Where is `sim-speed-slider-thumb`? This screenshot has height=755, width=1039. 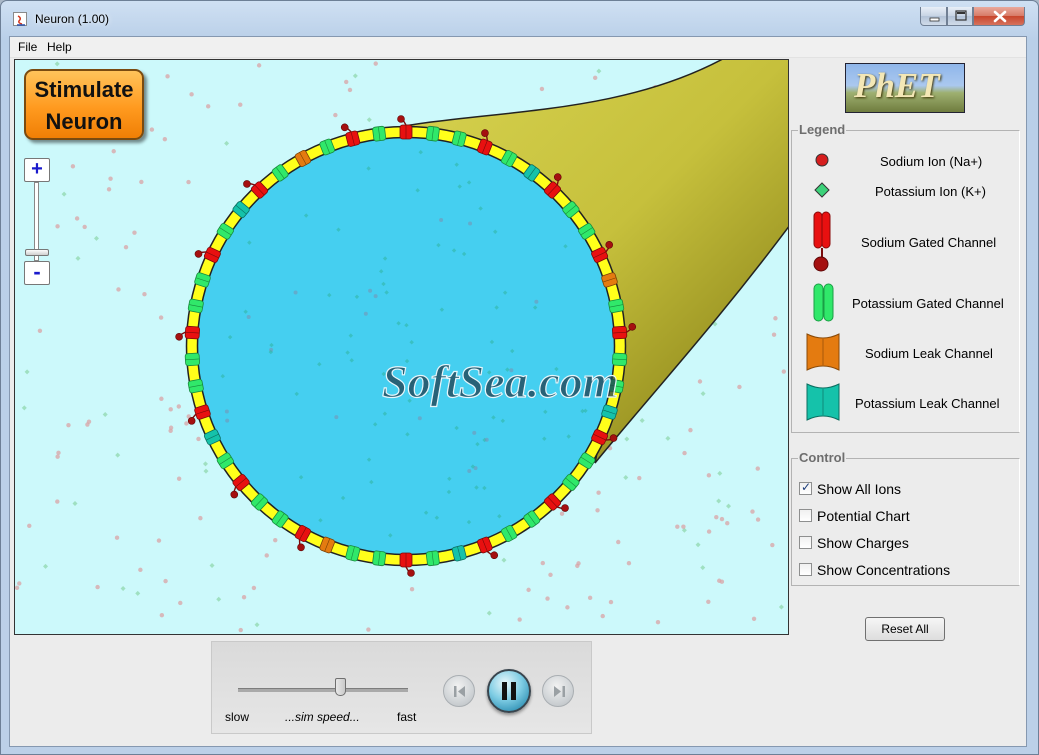
sim-speed-slider-thumb is located at coordinates (340, 687).